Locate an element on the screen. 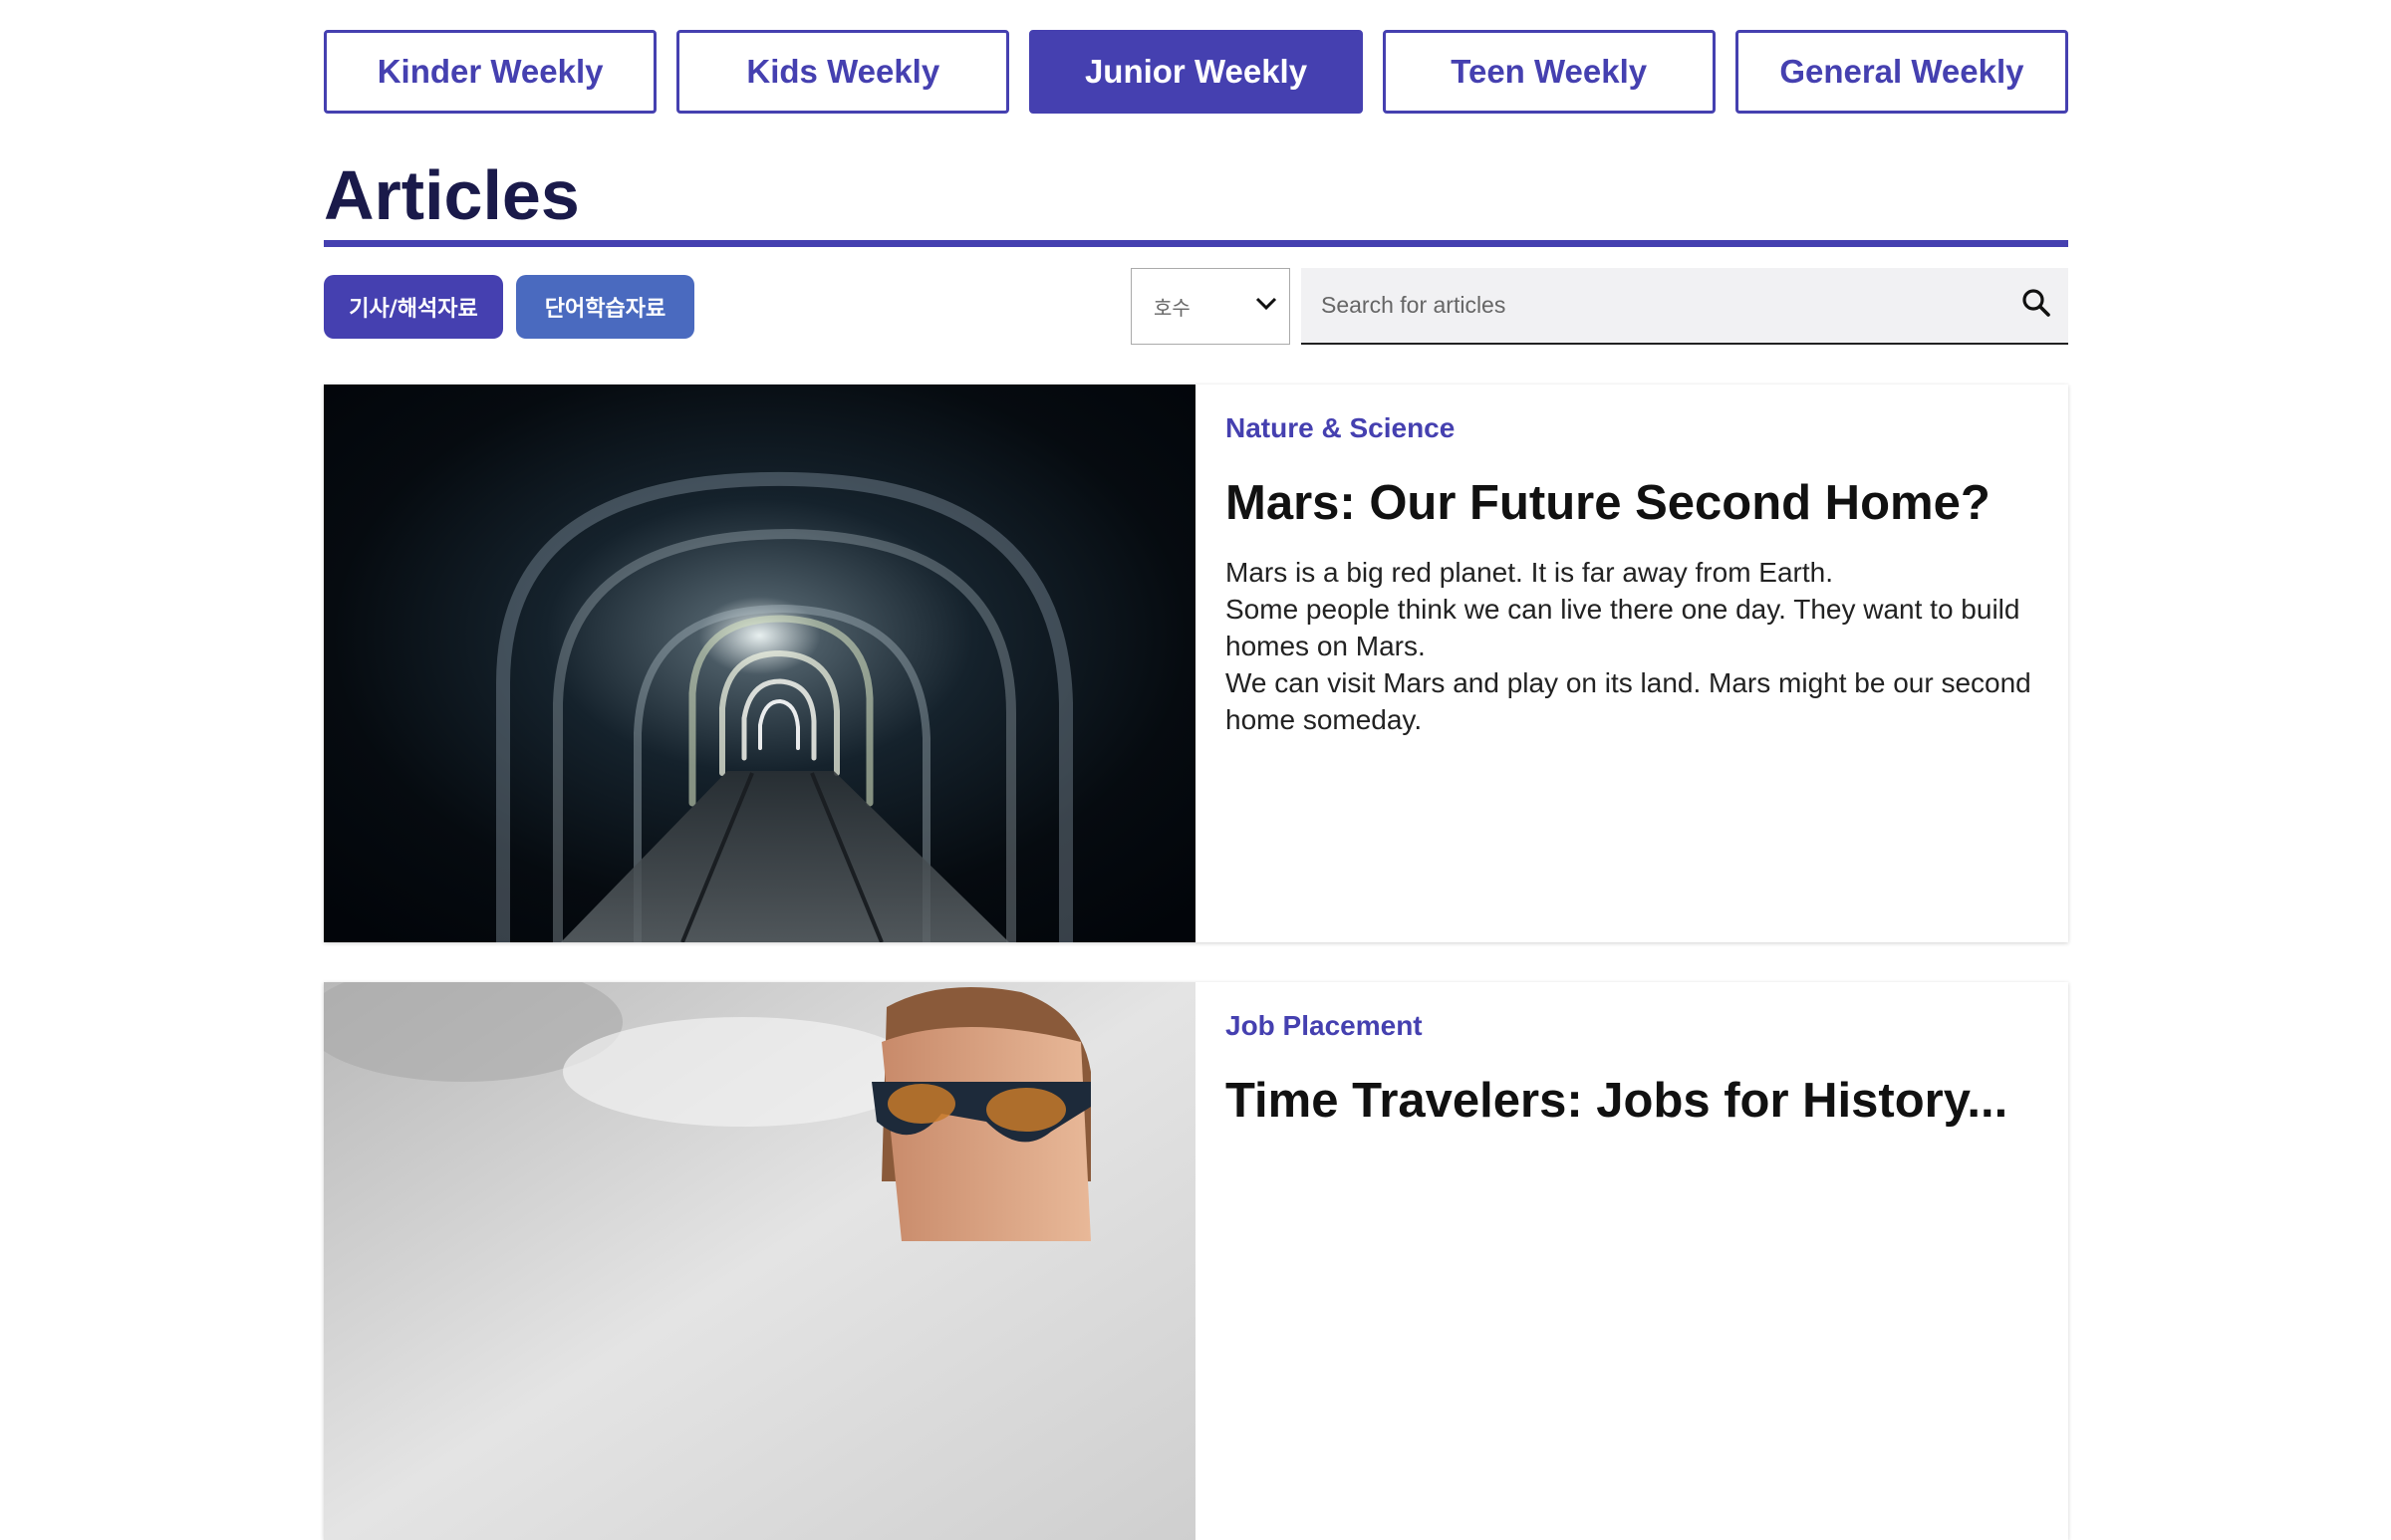  page-title: Articles is located at coordinates (452, 195).